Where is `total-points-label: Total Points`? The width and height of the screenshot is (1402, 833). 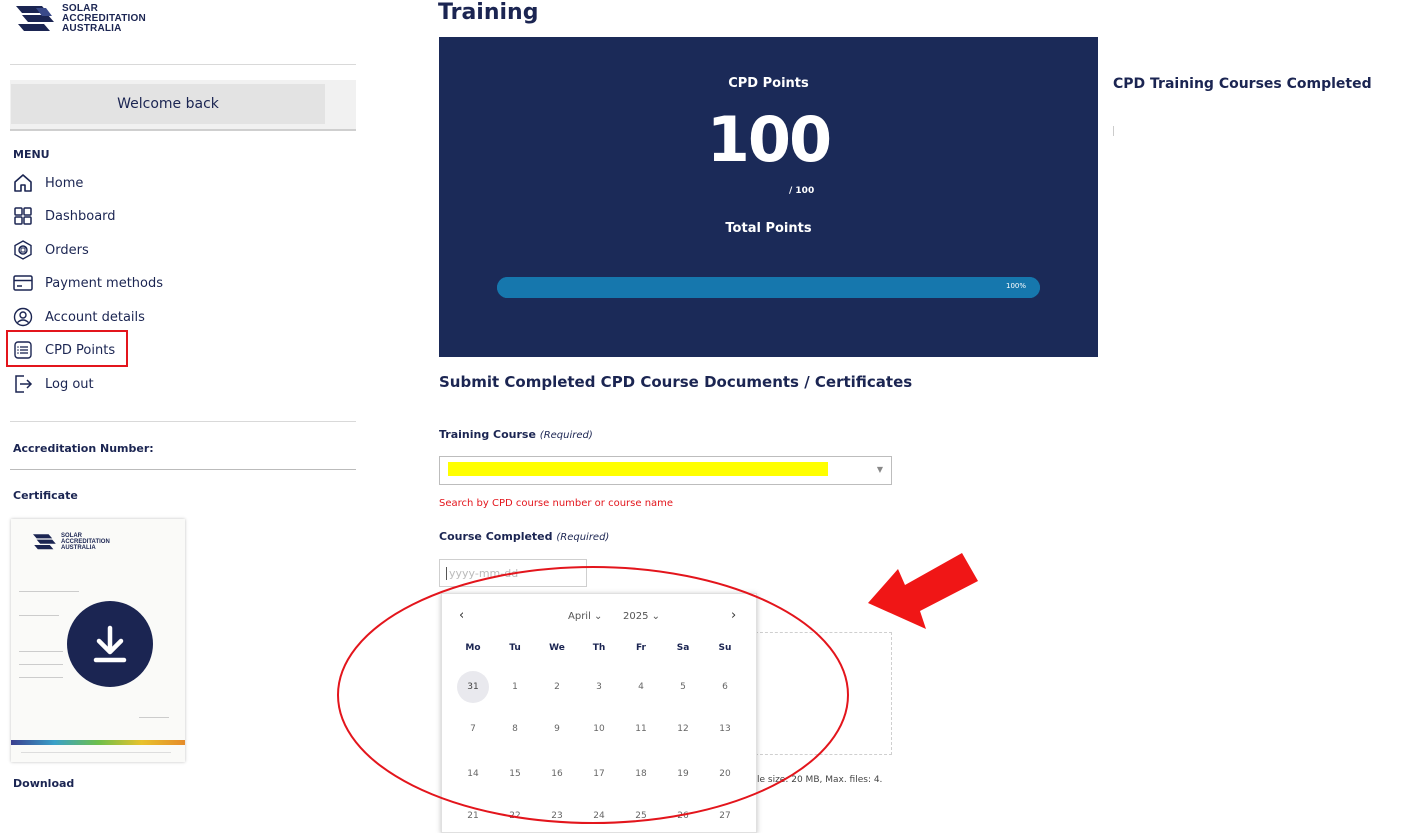
total-points-label: Total Points is located at coordinates (768, 228).